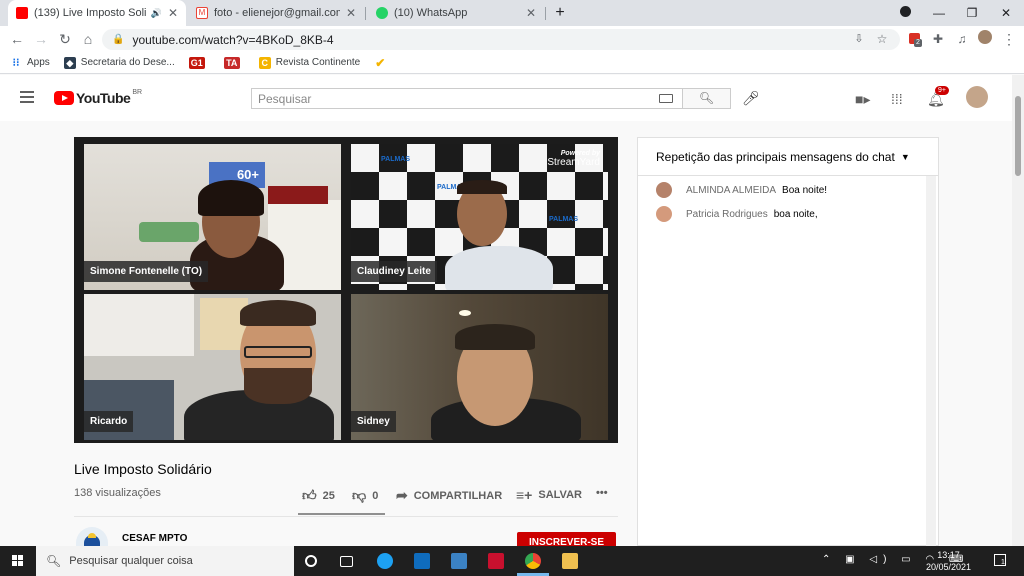 Image resolution: width=1024 pixels, height=576 pixels. Describe the element at coordinates (905, 13) in the screenshot. I see `tab-search-icon` at that location.